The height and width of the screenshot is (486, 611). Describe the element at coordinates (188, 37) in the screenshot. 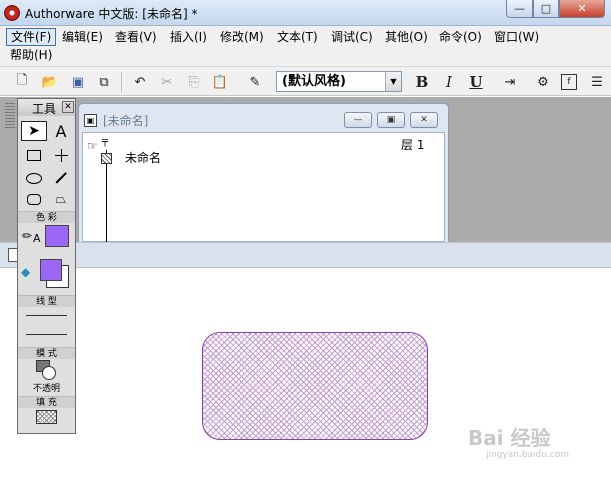

I see `menu-insert: 插入(I)` at that location.